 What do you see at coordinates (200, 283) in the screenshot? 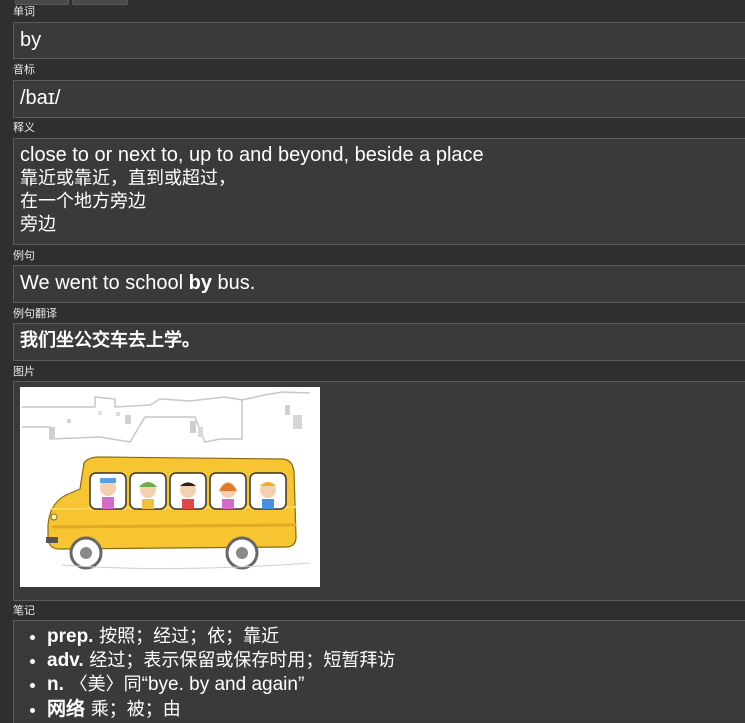
I see `example-highlight: by` at bounding box center [200, 283].